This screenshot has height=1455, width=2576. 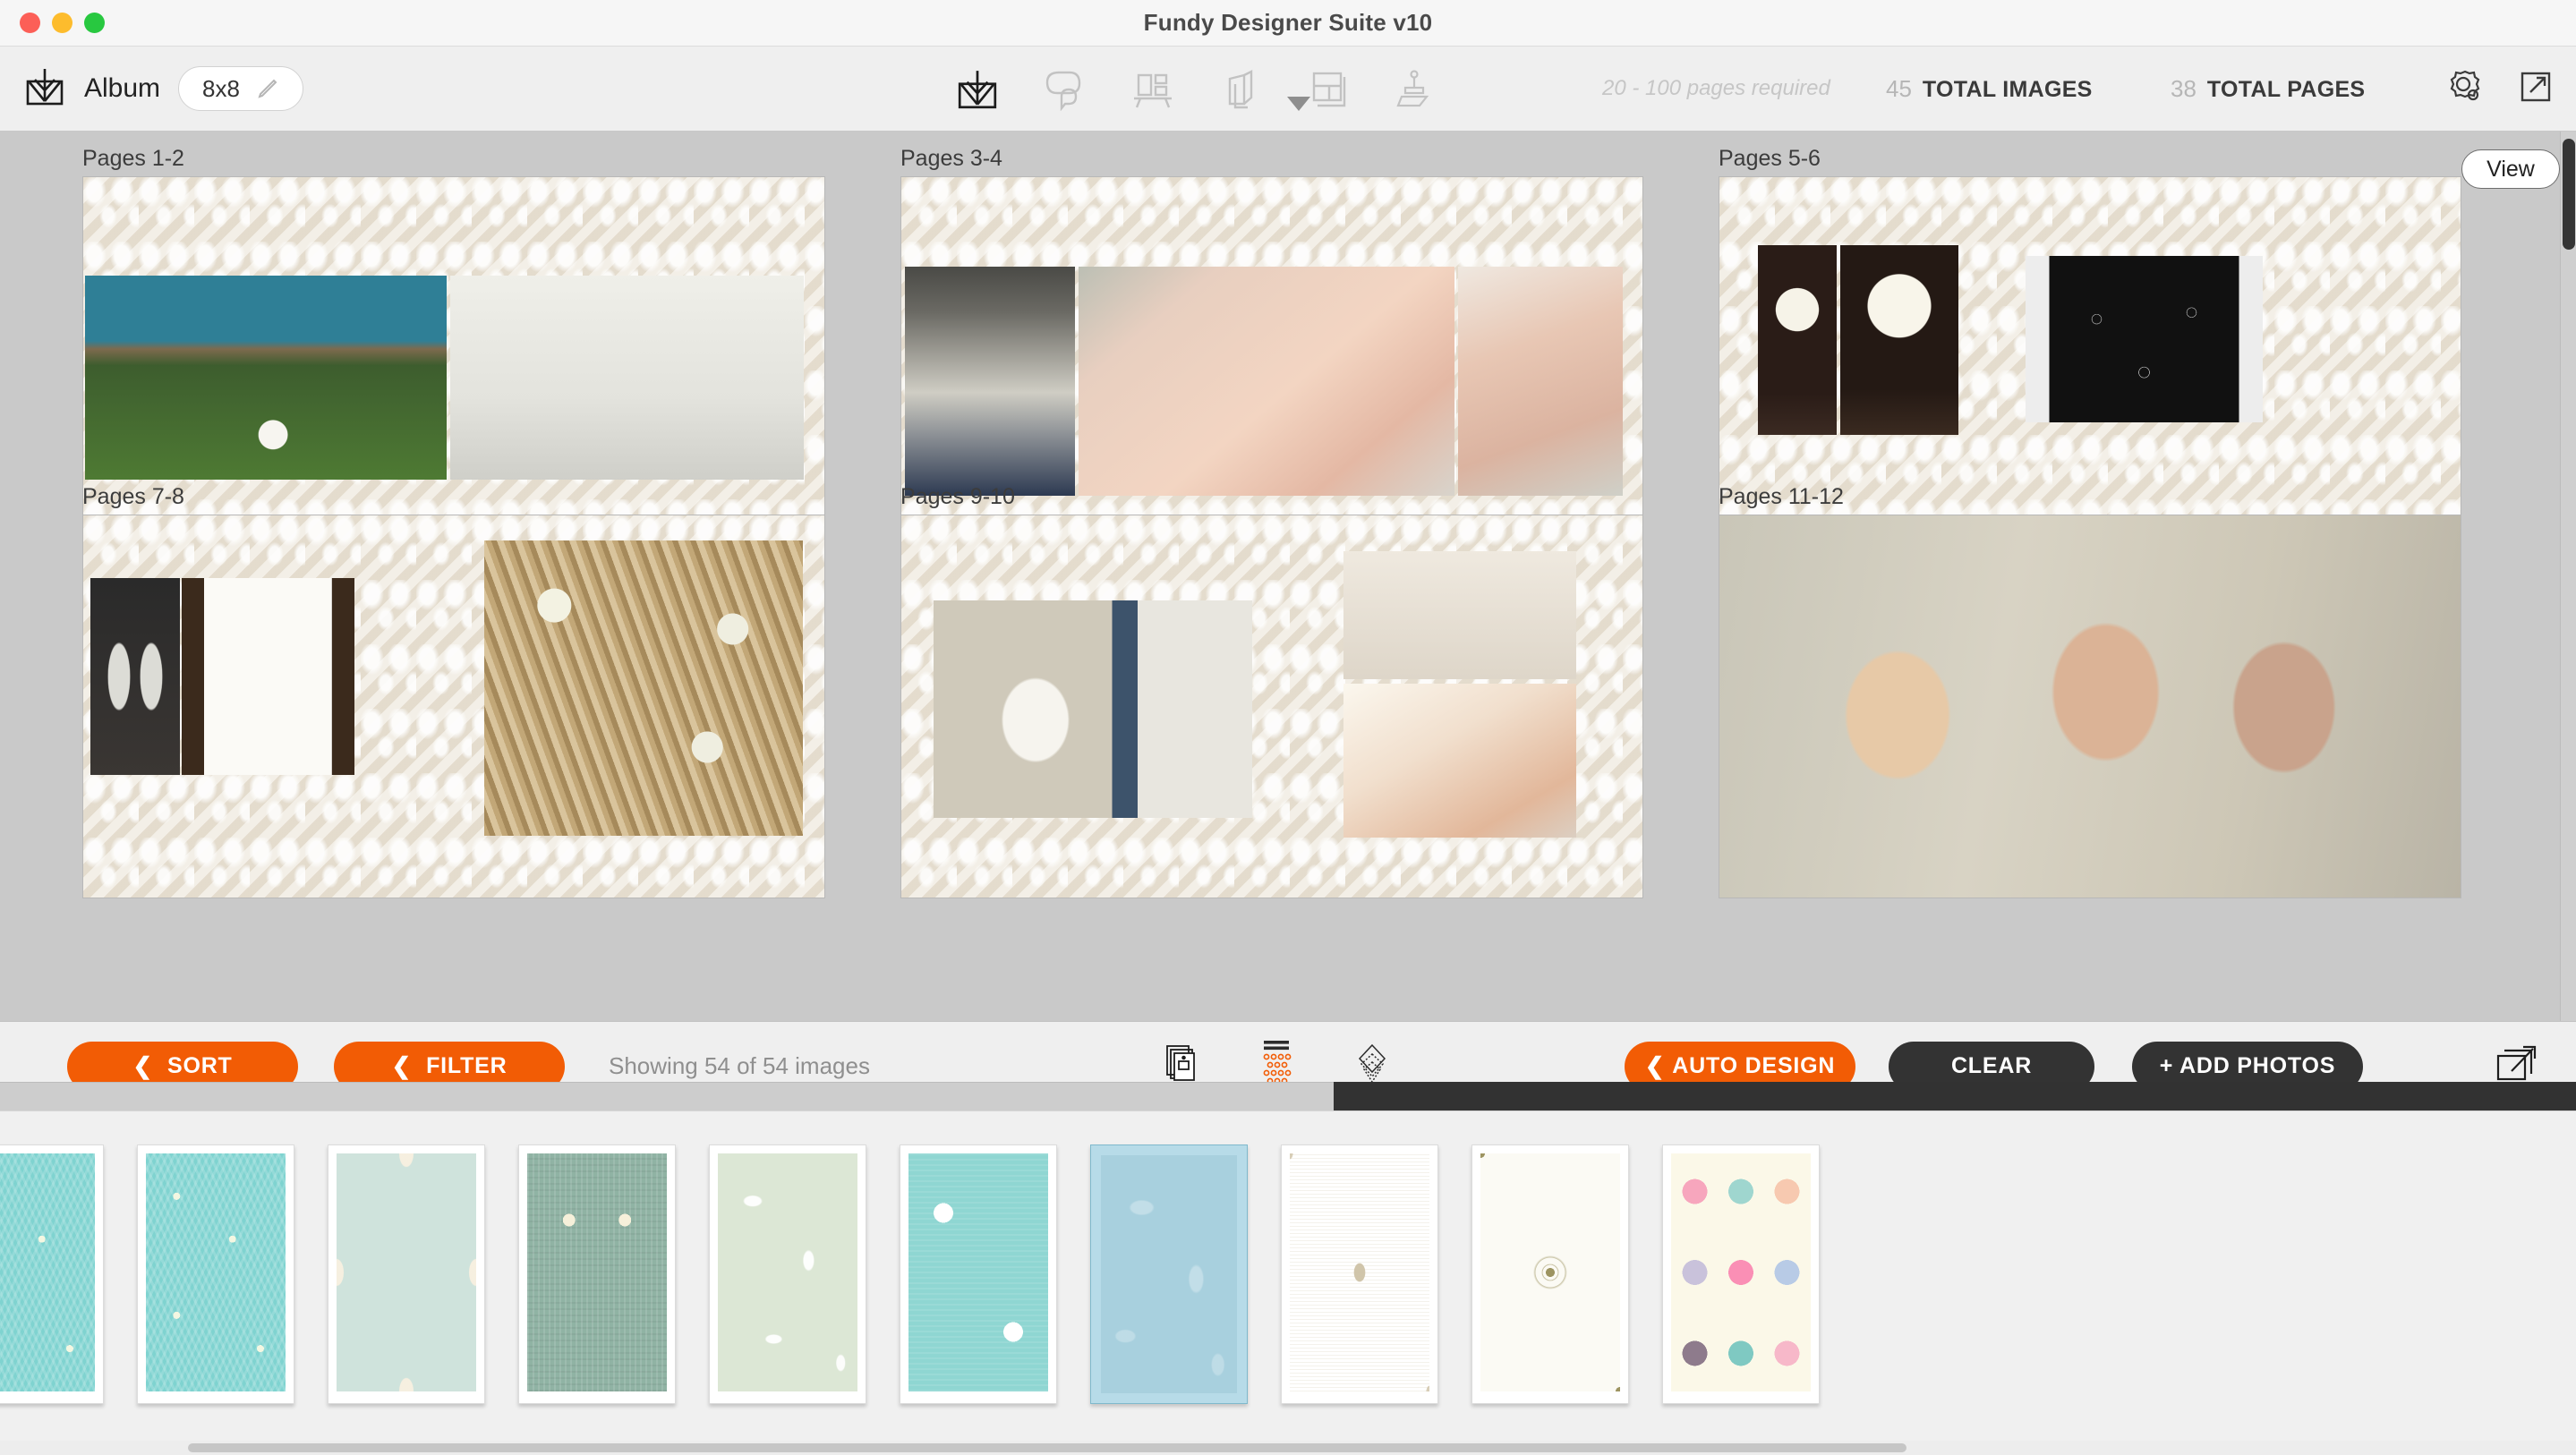 I want to click on export-icon, so click(x=2535, y=89).